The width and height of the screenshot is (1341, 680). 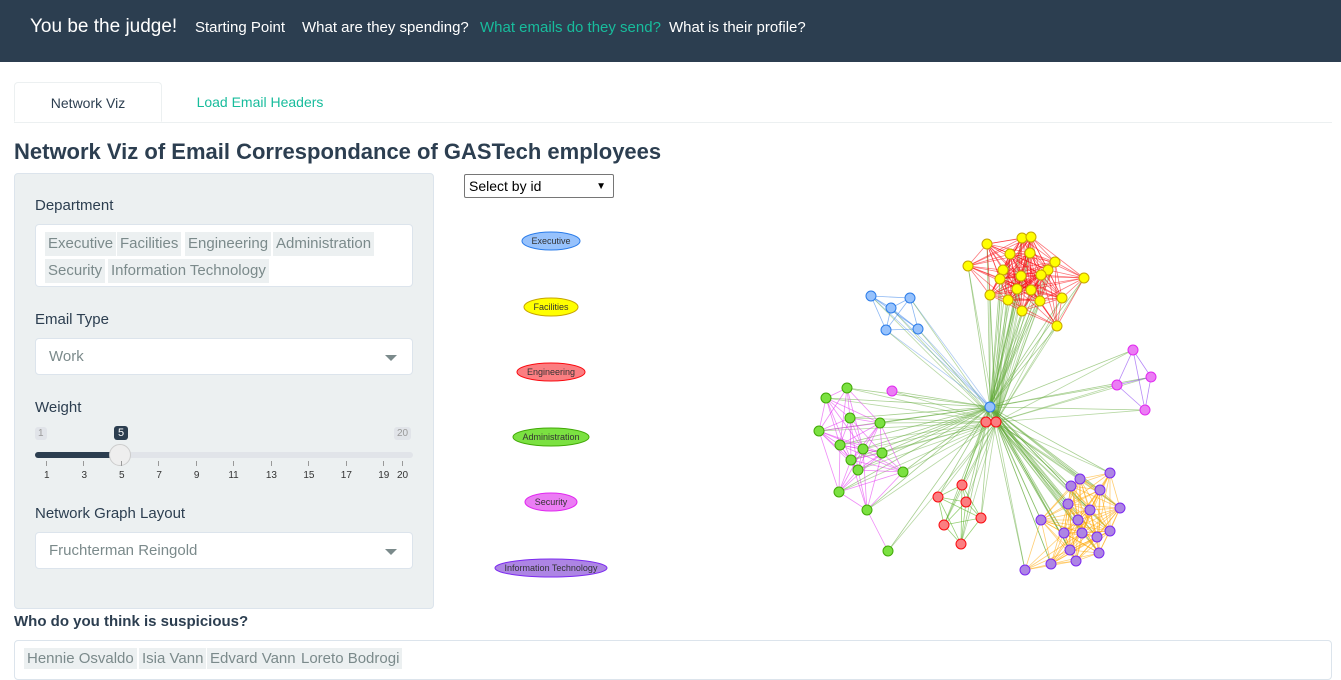 I want to click on legend-label: Executive, so click(x=550, y=241).